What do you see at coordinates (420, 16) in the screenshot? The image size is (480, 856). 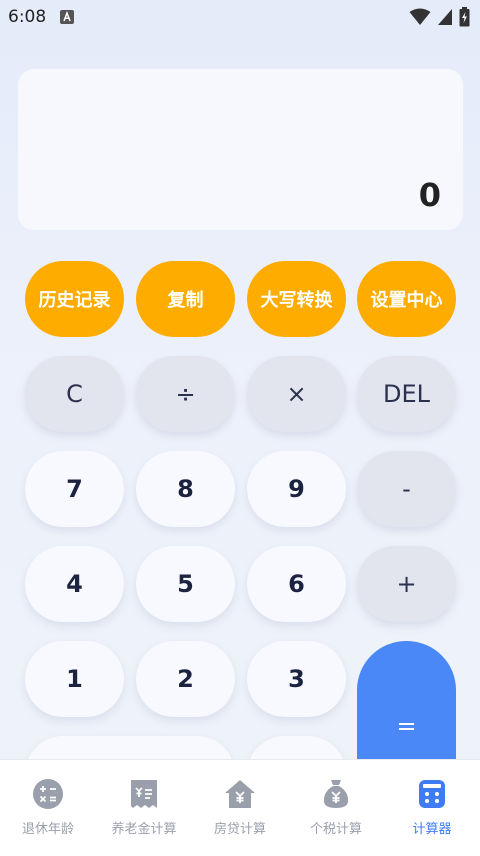 I see `wifi-icon` at bounding box center [420, 16].